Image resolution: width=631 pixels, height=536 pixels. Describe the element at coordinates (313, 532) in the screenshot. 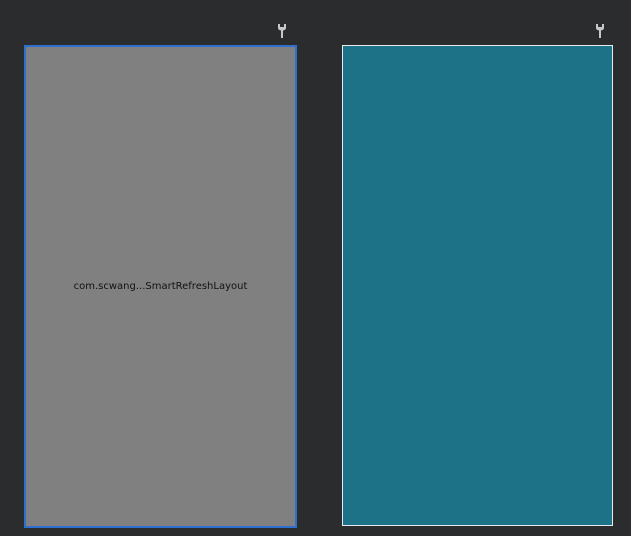

I see `resize-handle` at that location.